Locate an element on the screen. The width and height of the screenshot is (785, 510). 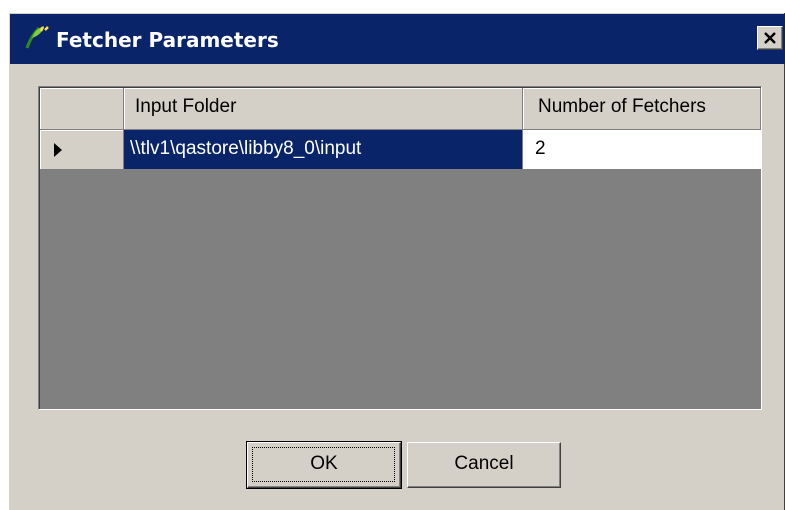
focus-rectangle is located at coordinates (323, 464).